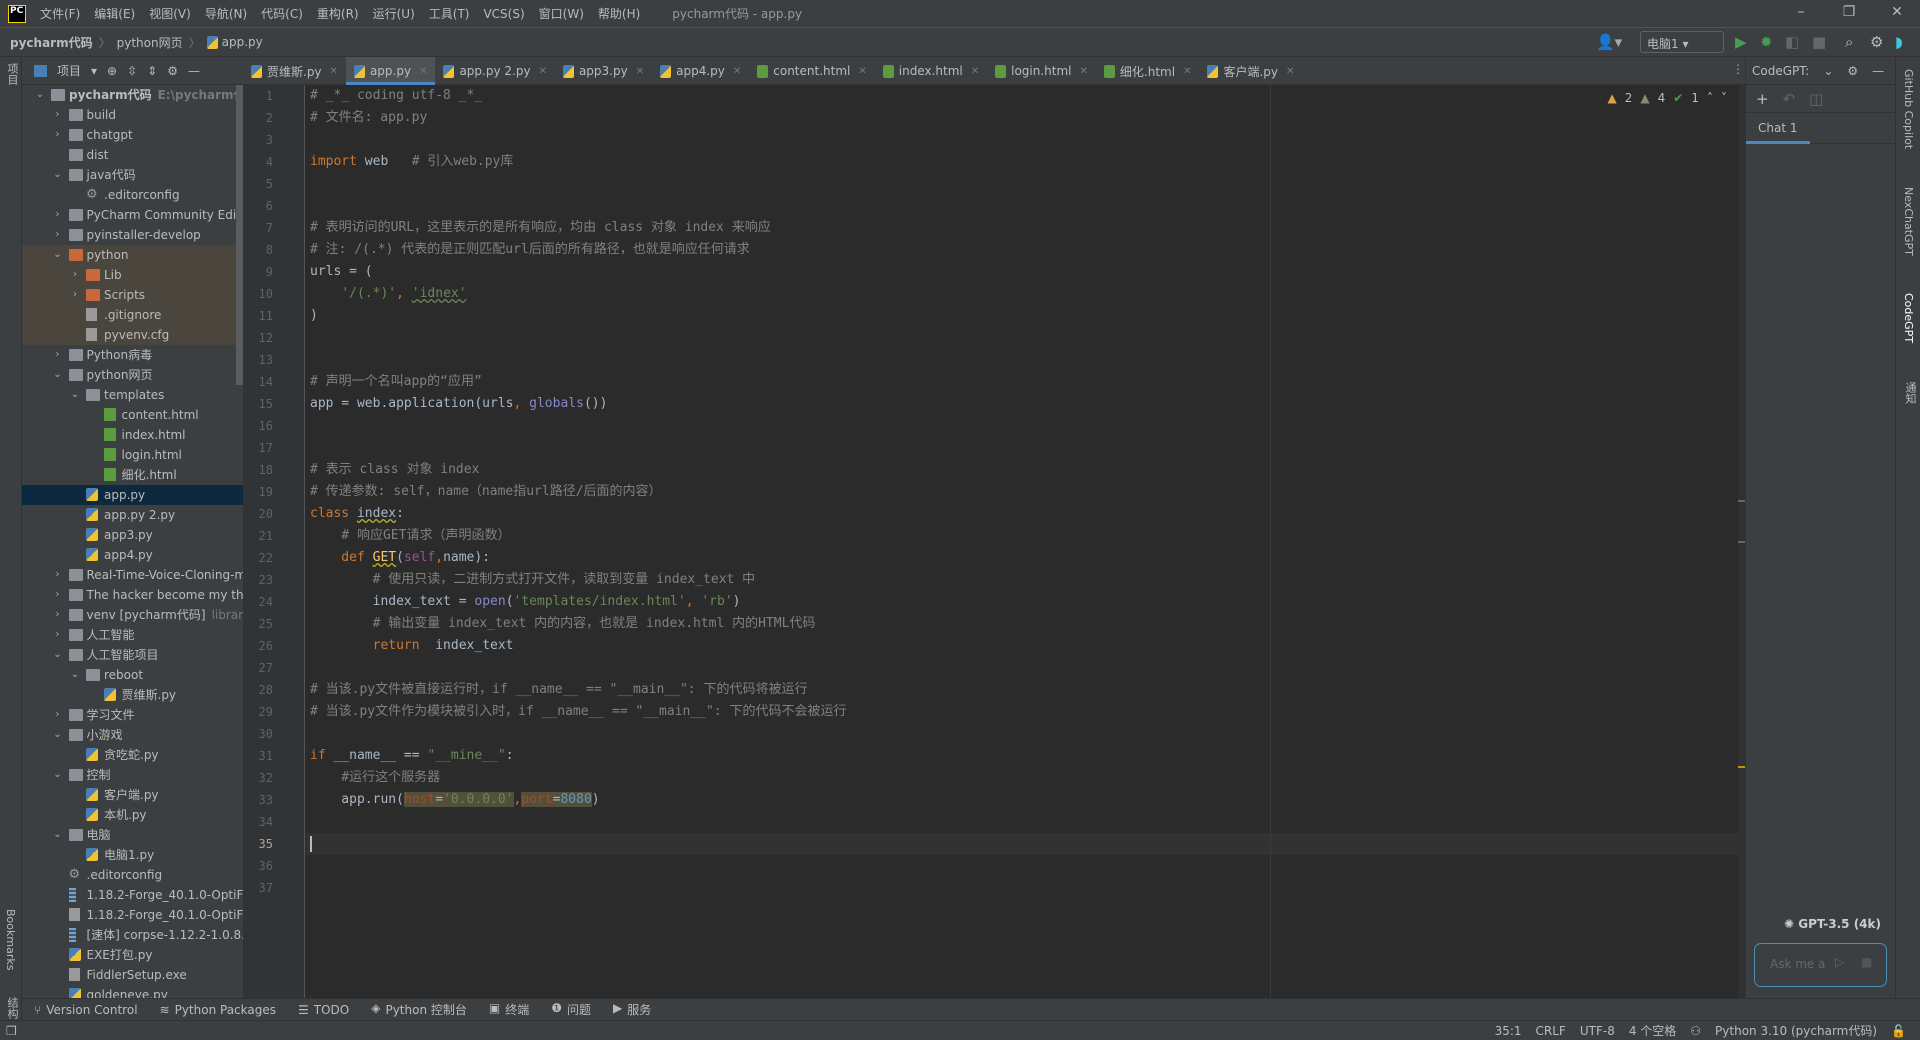 Image resolution: width=1920 pixels, height=1040 pixels. What do you see at coordinates (411, 162) in the screenshot?
I see `code-line: import web # 引入web.py库` at bounding box center [411, 162].